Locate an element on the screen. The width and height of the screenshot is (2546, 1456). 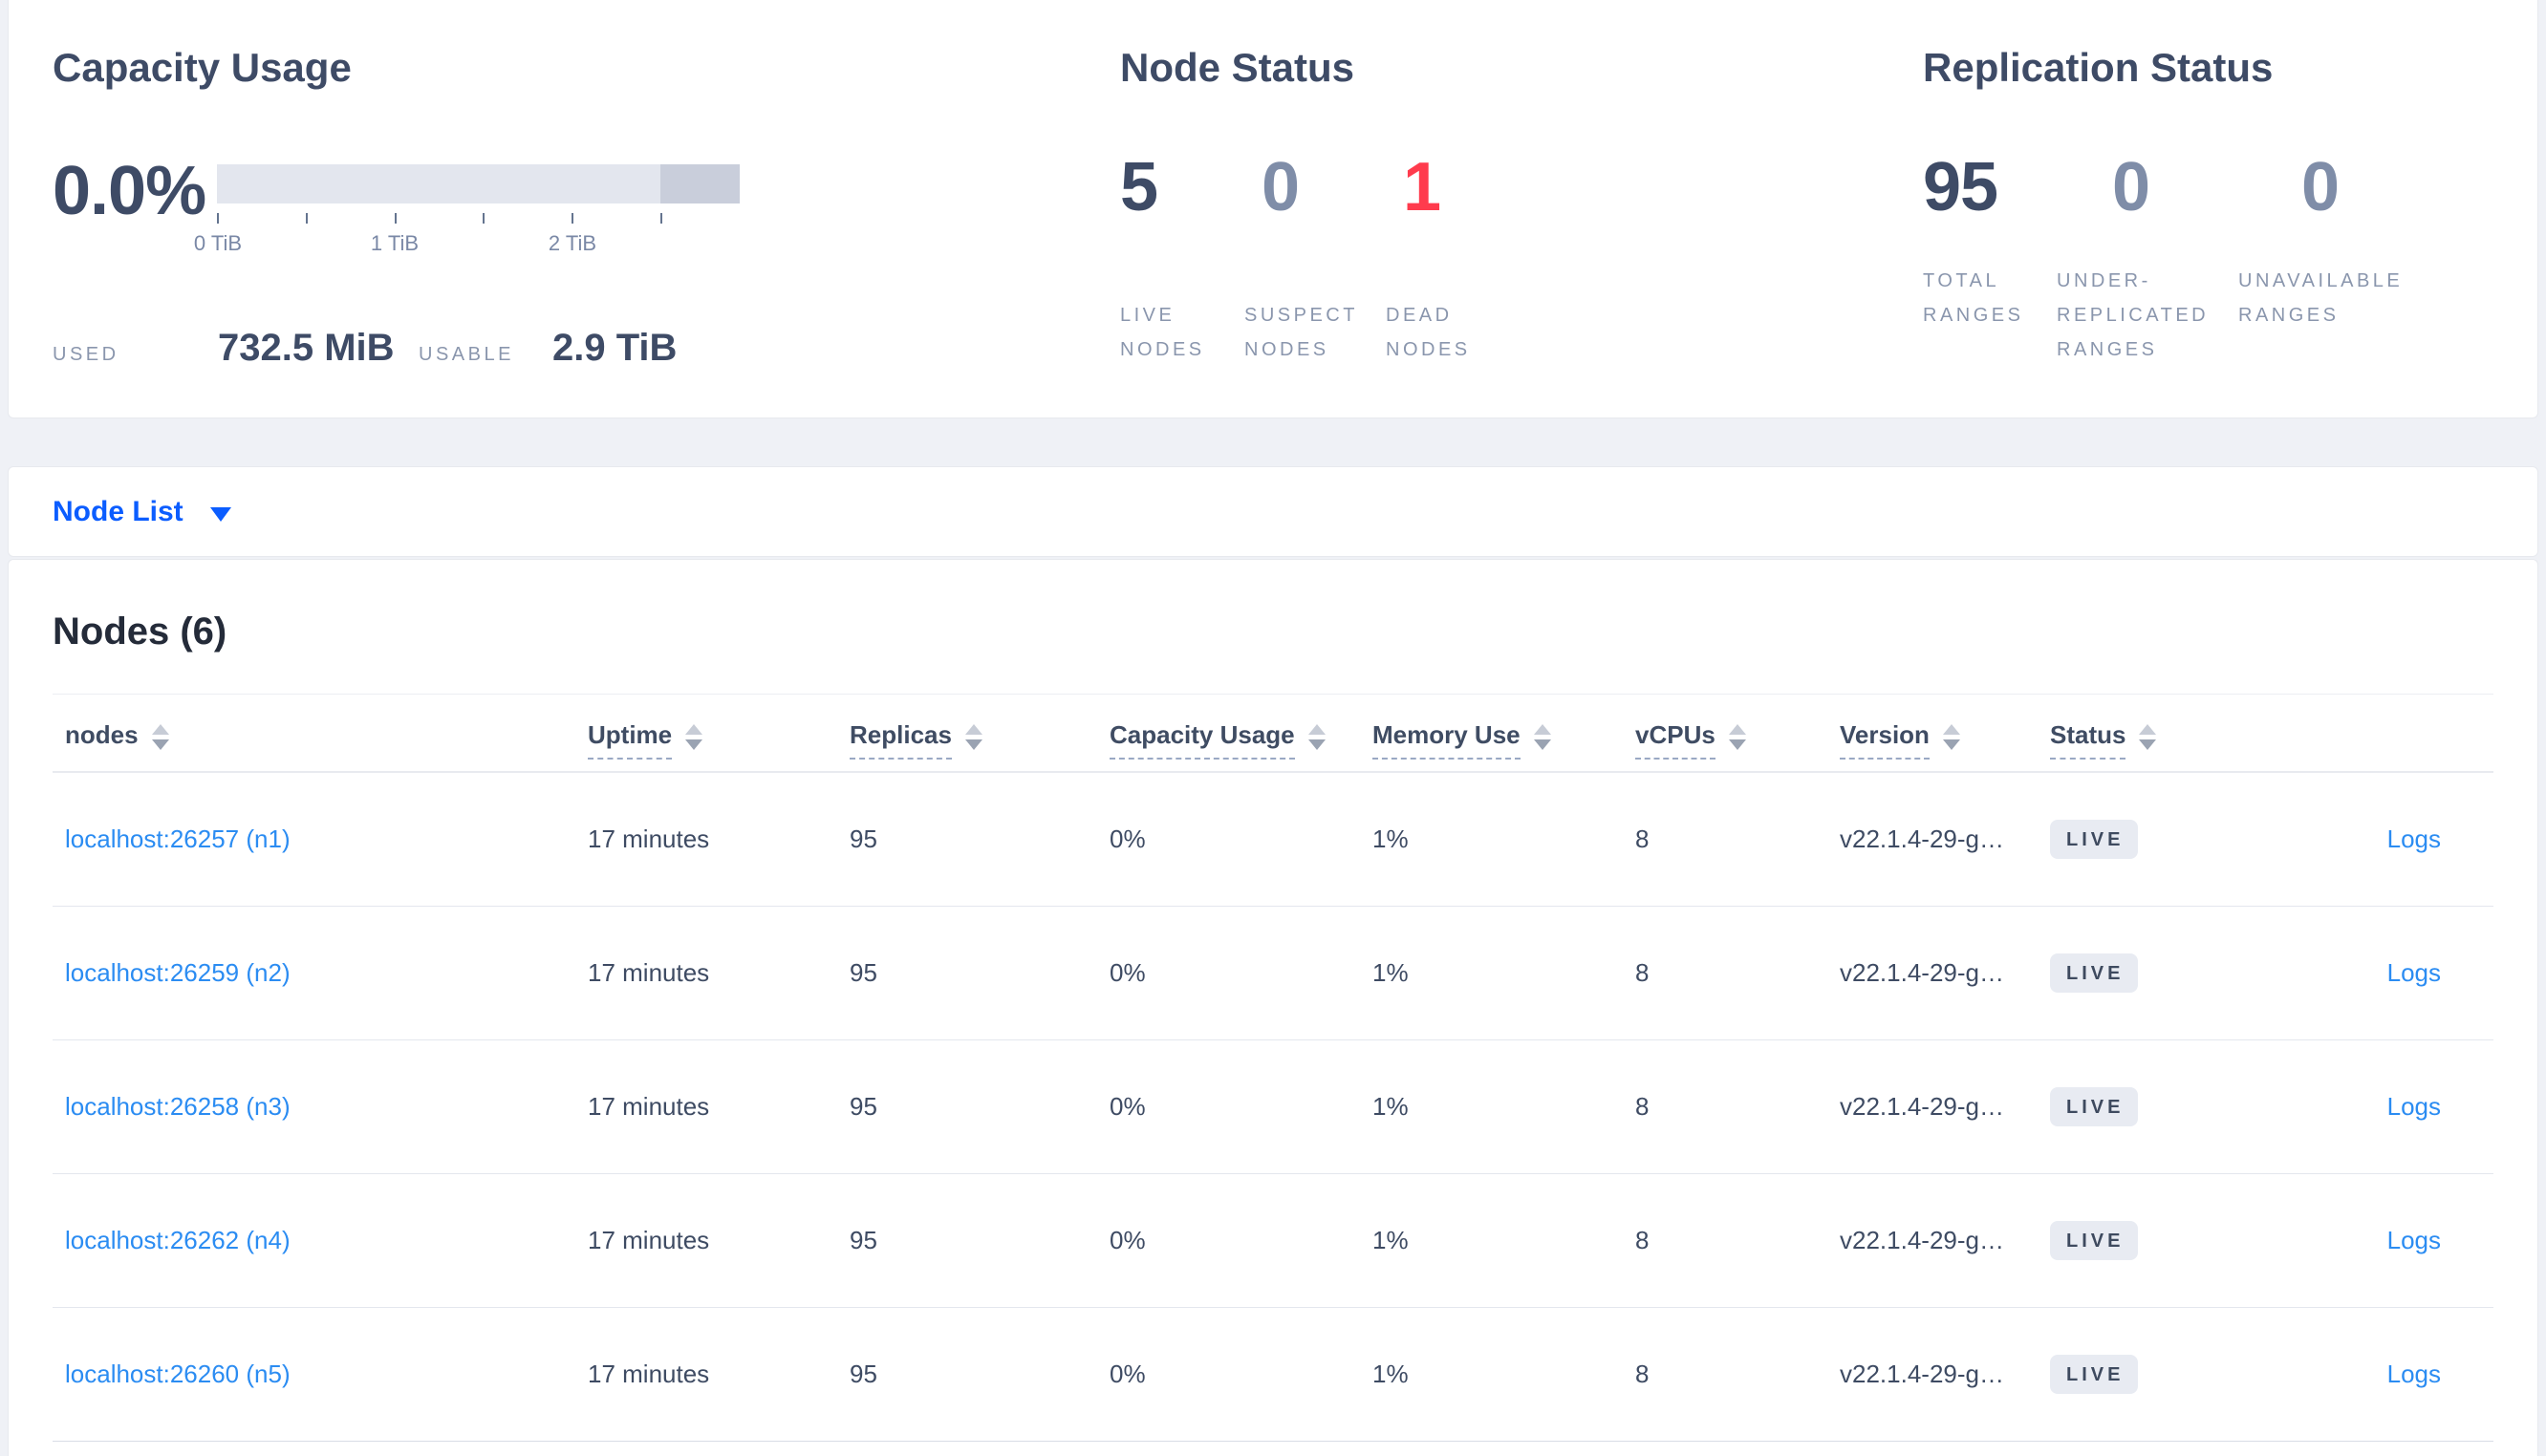
column-header-label: vCPUs is located at coordinates (1675, 740).